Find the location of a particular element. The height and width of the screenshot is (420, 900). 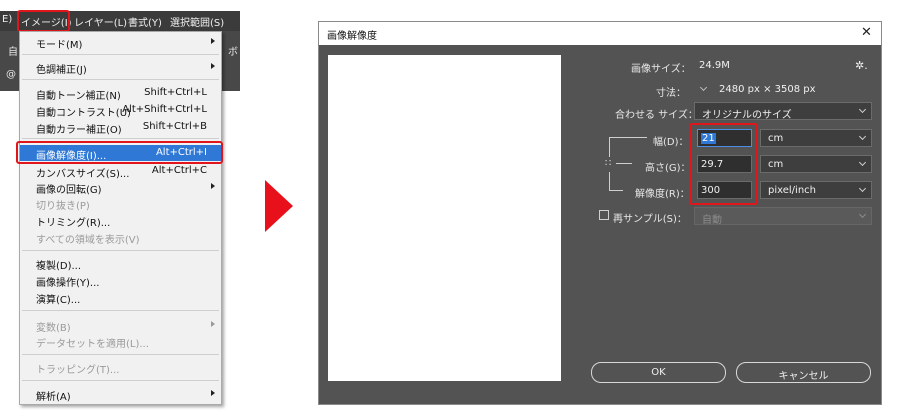

menu-item-mode: モード(M) is located at coordinates (120, 42).